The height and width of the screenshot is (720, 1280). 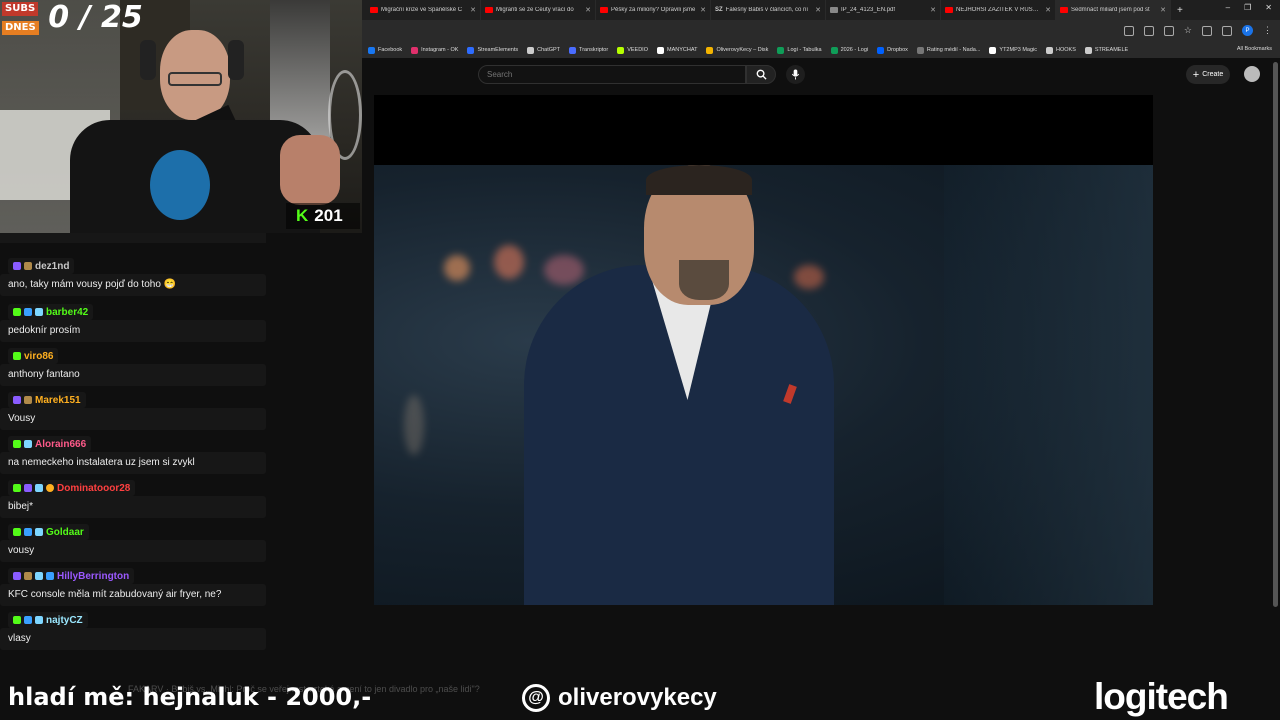 What do you see at coordinates (676, 50) in the screenshot?
I see `bookmark-item: MANYCHAT` at bounding box center [676, 50].